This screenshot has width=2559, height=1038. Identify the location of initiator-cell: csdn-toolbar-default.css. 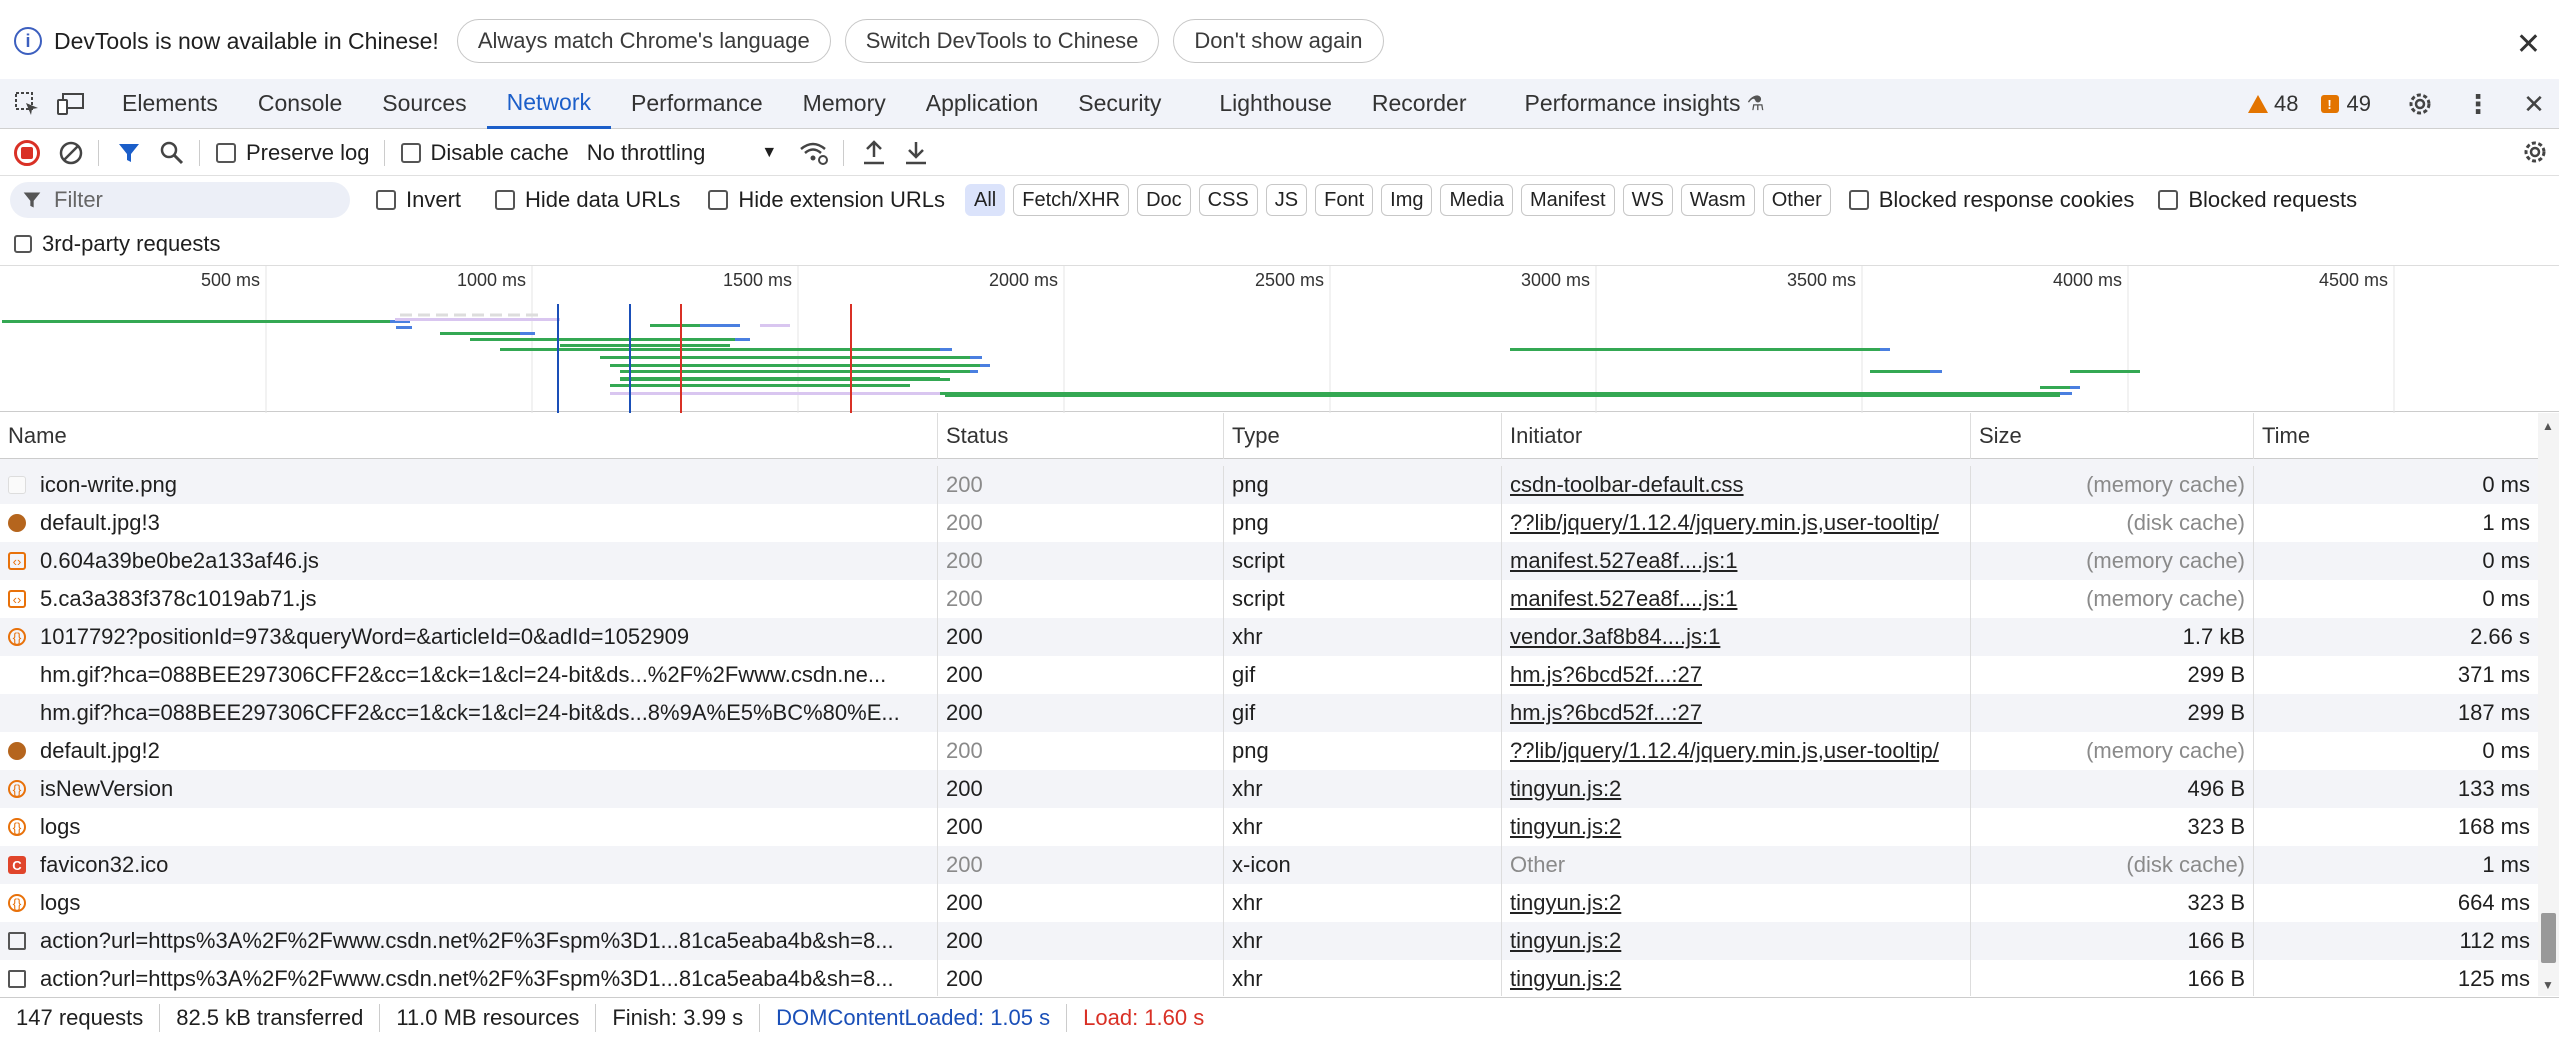
(1736, 485).